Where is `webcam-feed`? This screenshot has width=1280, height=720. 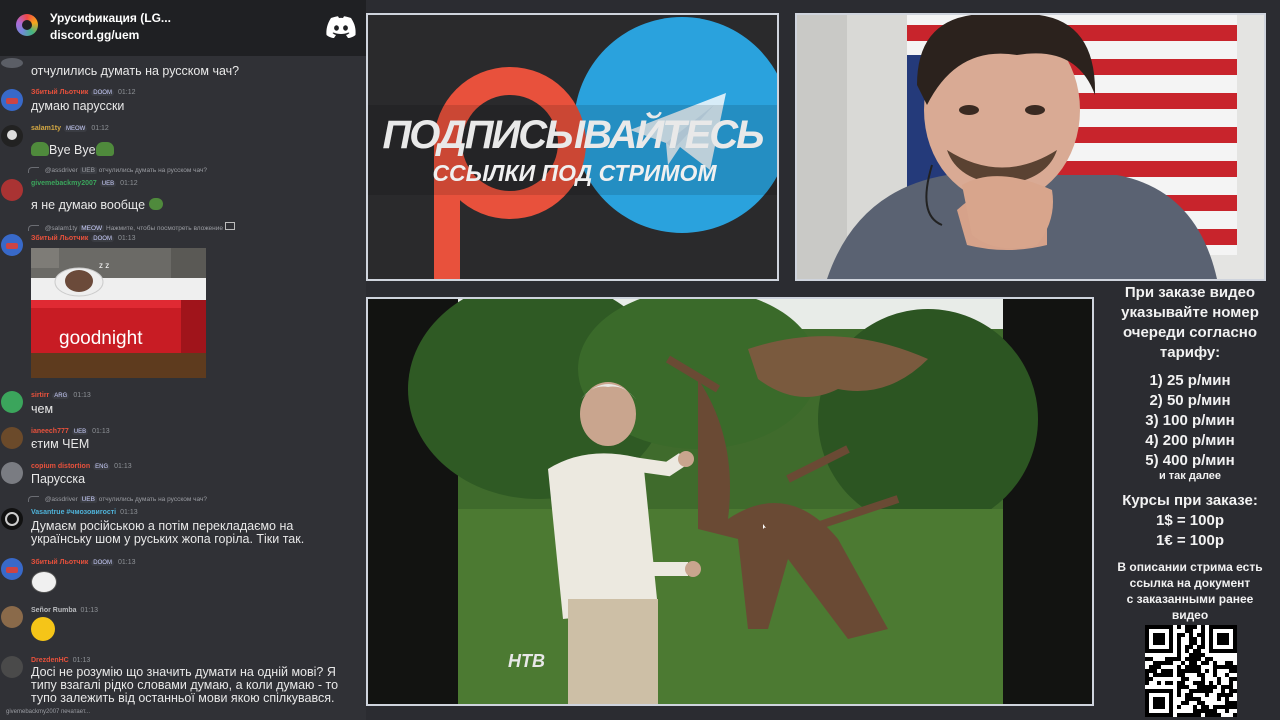
webcam-feed is located at coordinates (1030, 147).